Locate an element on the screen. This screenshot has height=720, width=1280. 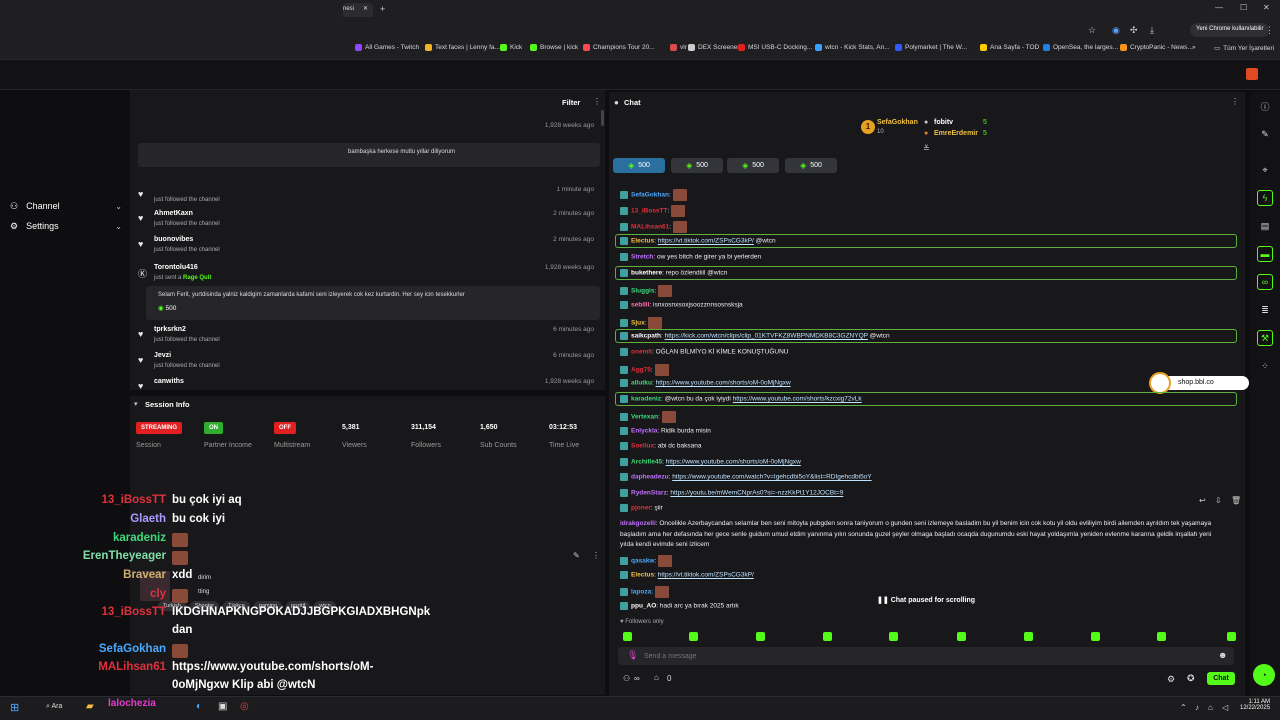
chat-username: Sjux is located at coordinates (638, 323).